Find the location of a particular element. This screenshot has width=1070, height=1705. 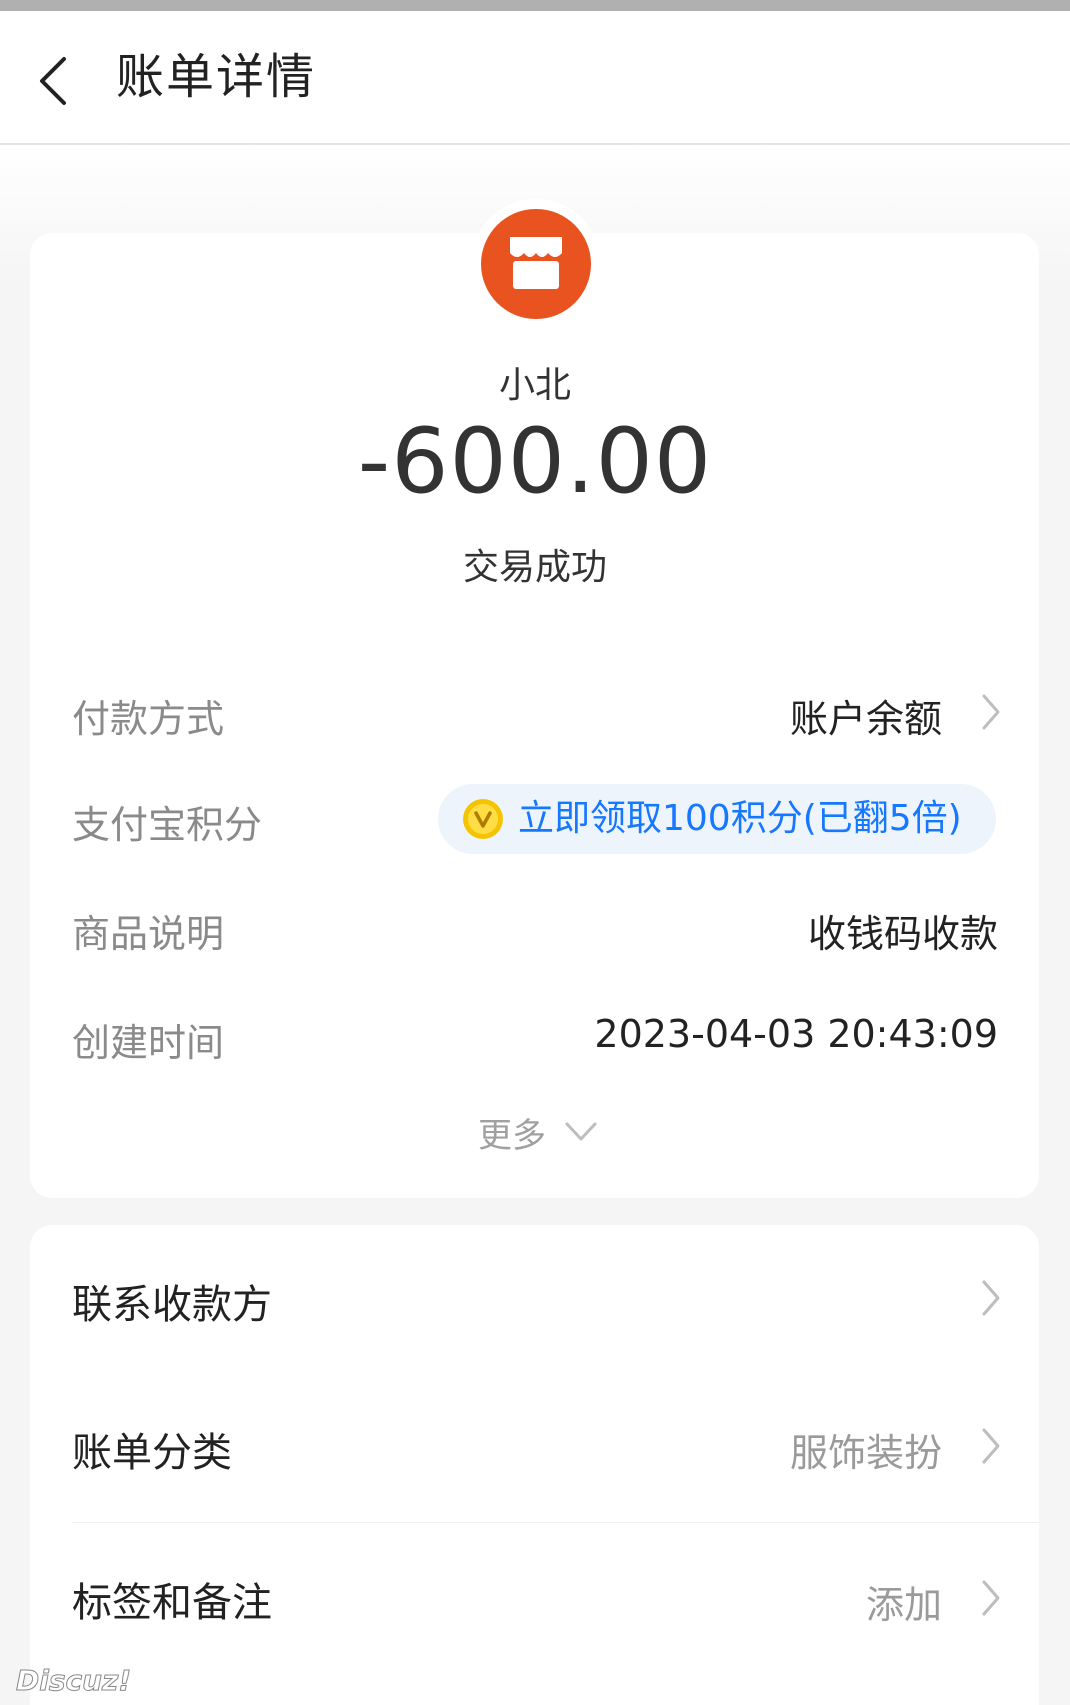

created-time-label: 创建时间 is located at coordinates (148, 1043).